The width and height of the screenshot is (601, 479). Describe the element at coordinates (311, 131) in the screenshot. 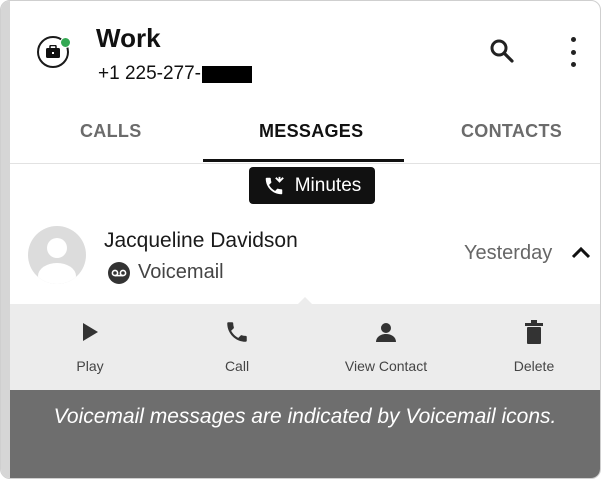

I see `tab-messages: MESSAGES` at that location.